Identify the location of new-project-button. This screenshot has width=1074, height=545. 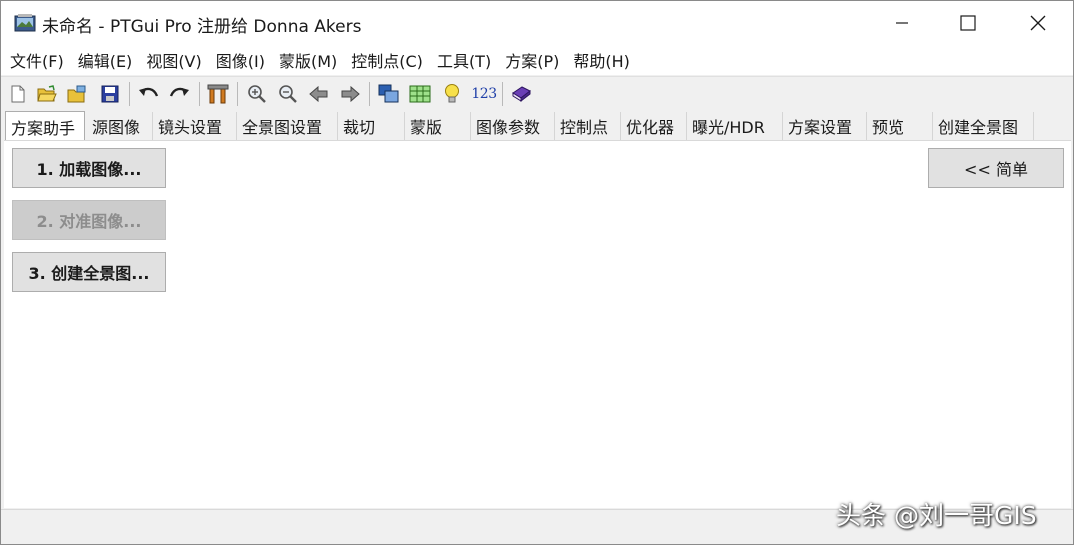
(18, 94).